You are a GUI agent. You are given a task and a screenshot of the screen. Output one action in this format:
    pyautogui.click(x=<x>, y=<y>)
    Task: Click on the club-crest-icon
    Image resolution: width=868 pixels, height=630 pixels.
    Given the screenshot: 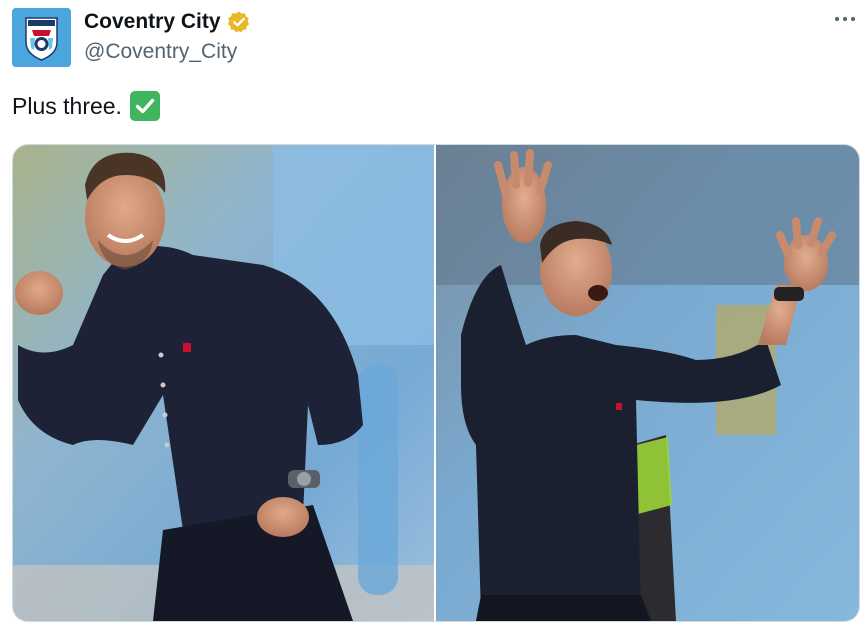 What is the action you would take?
    pyautogui.click(x=41, y=37)
    